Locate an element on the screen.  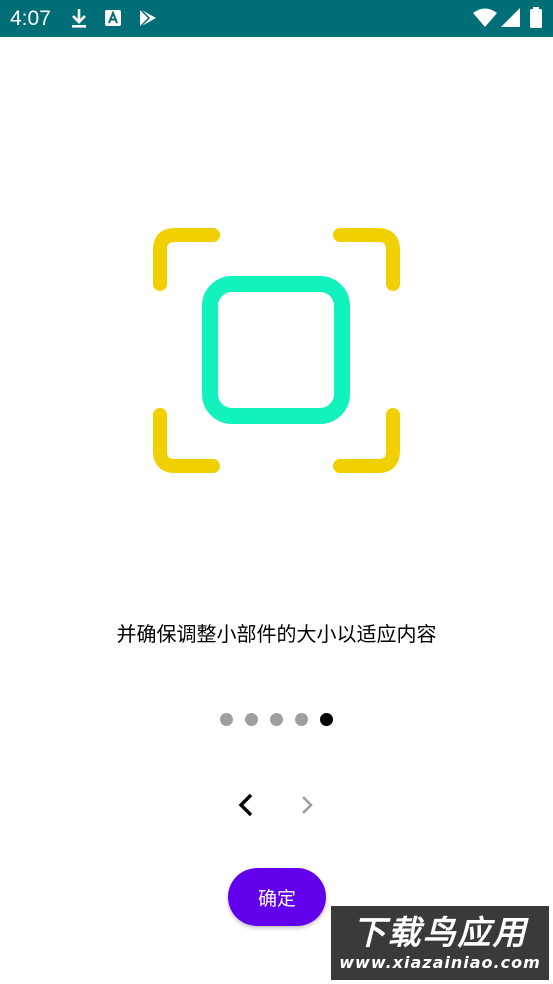
watermark: 下载鸟应用 www.xiazainiao.com is located at coordinates (440, 943).